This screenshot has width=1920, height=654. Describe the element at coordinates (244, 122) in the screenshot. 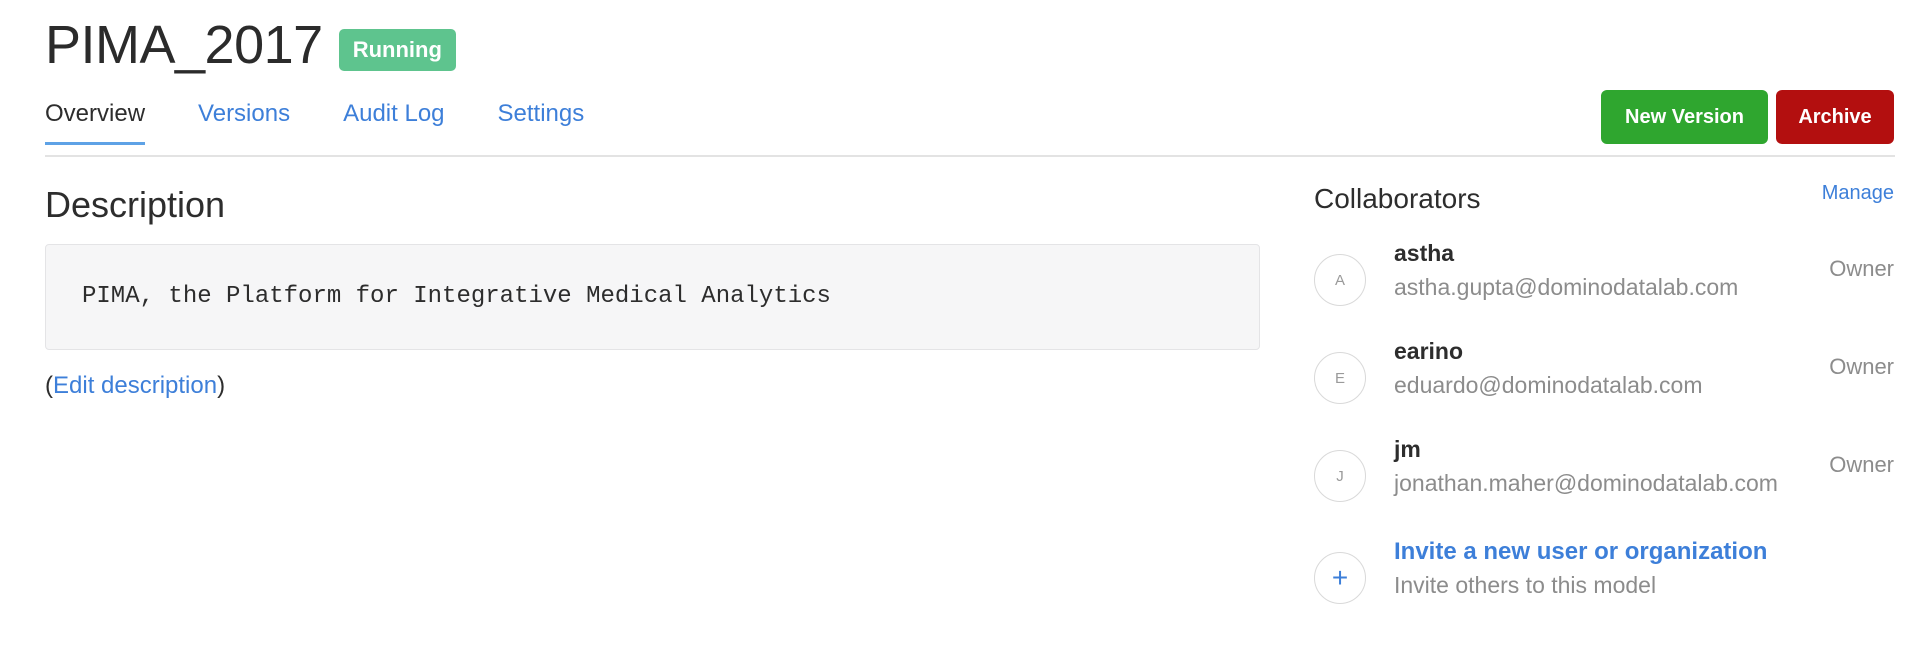

I see `tab-versions: Versions` at that location.